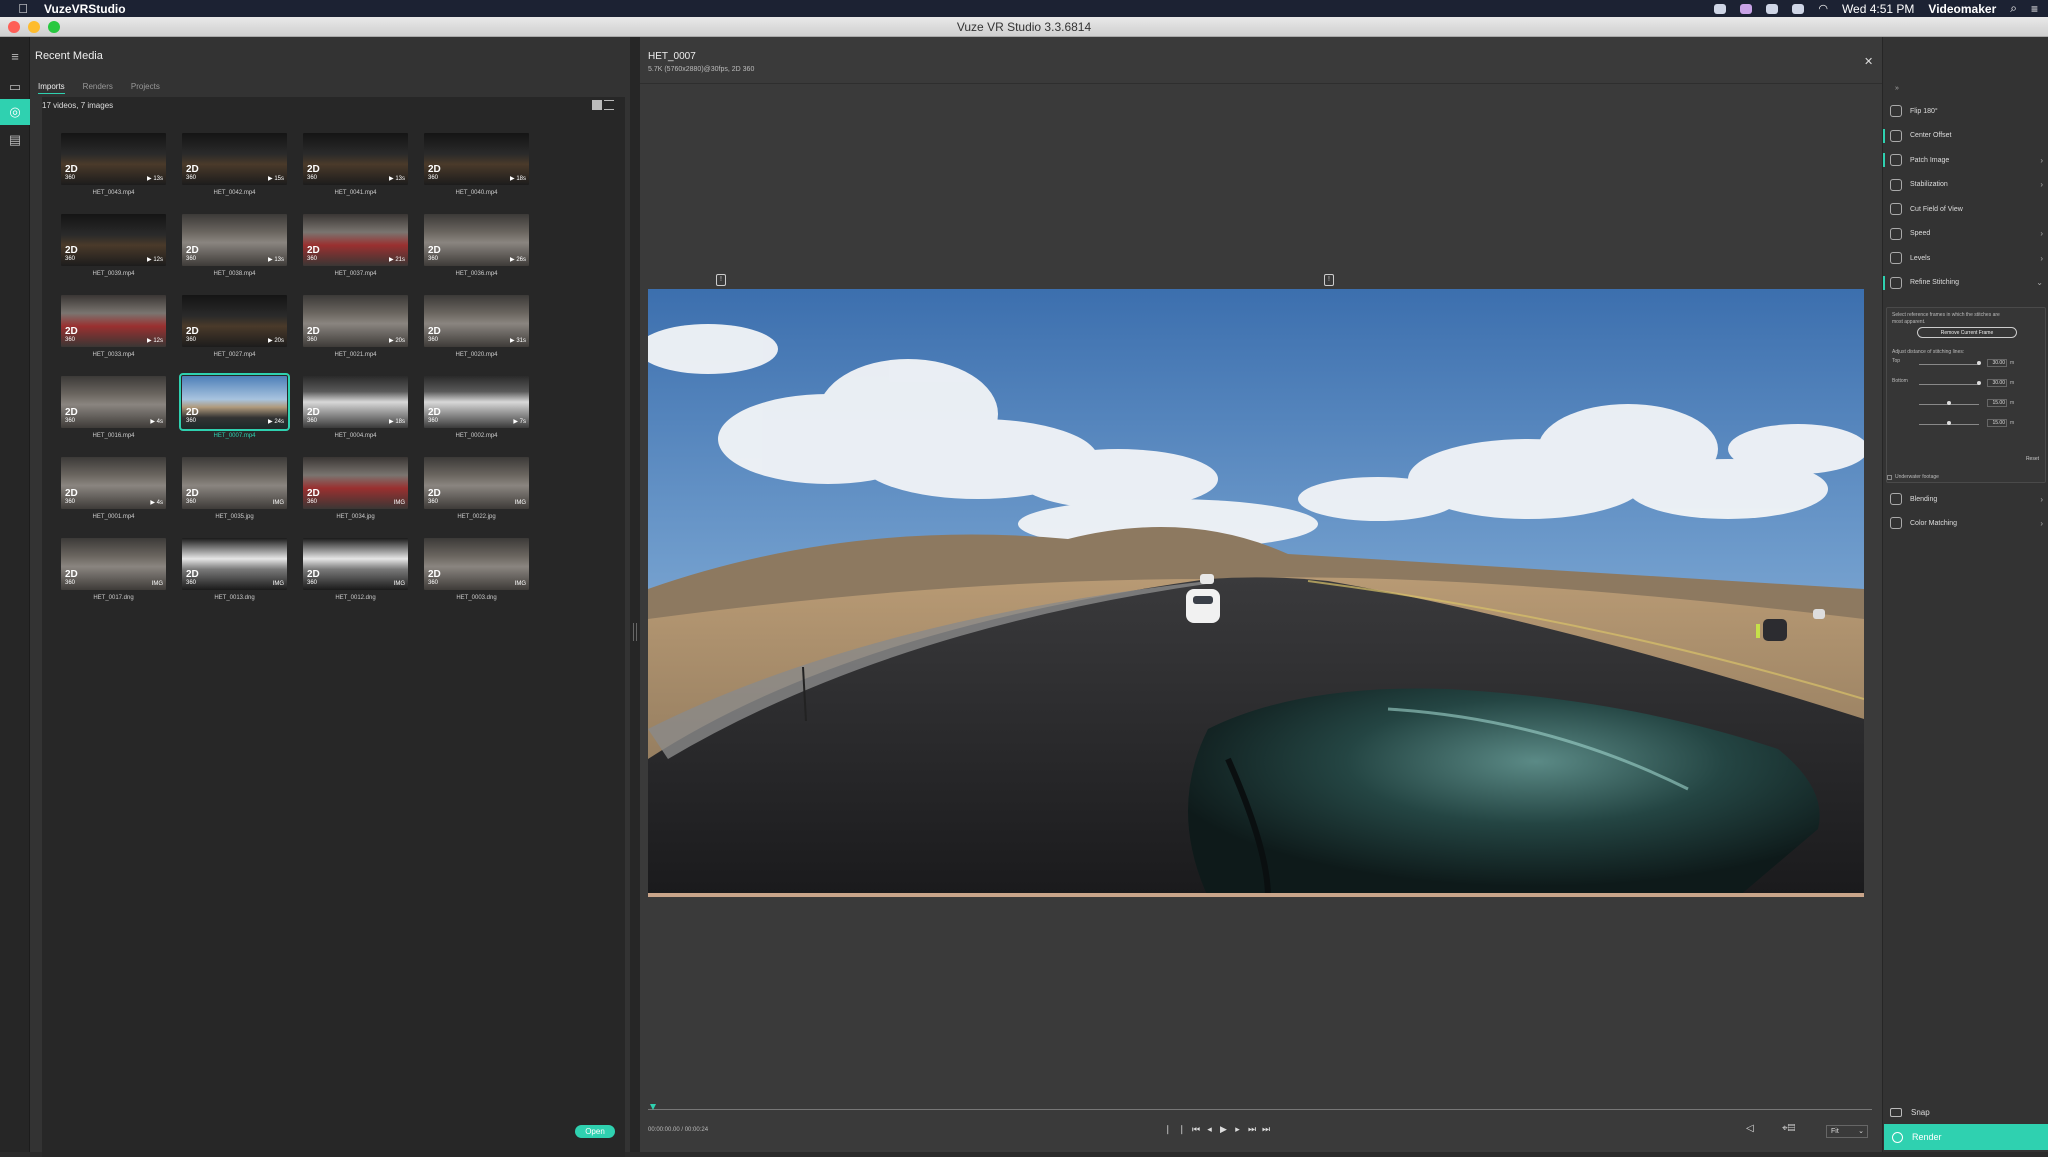  I want to click on media-thumbnail: 2D 360 IMG HET_0012.dng, so click(355, 569).